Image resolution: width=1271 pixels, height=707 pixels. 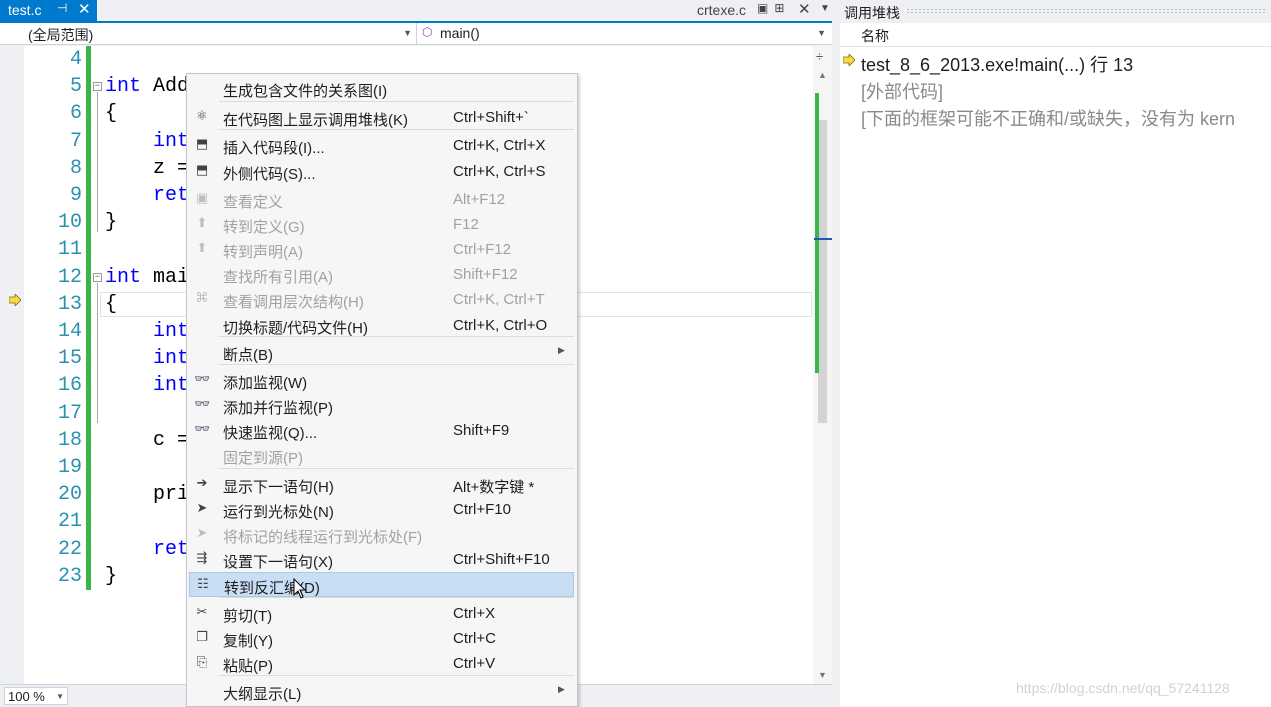 I want to click on menu-item-shortcut: Ctrl+C, so click(x=474, y=638).